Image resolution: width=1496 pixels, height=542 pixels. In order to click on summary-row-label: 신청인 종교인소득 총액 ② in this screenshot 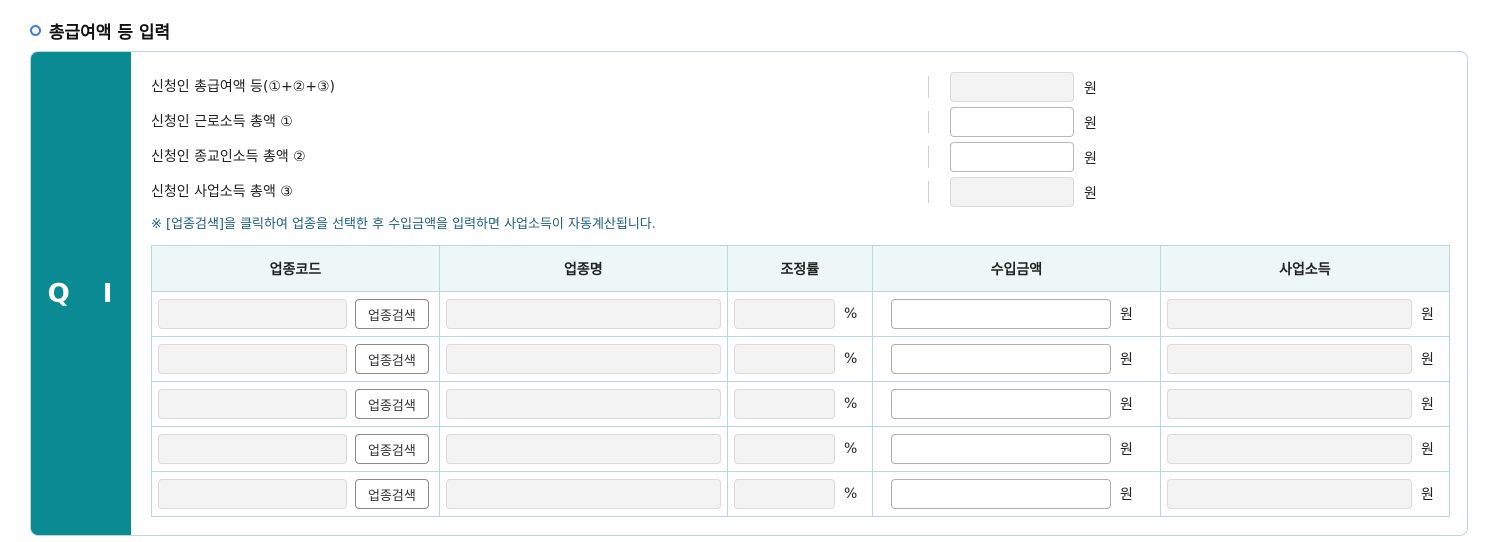, I will do `click(228, 157)`.